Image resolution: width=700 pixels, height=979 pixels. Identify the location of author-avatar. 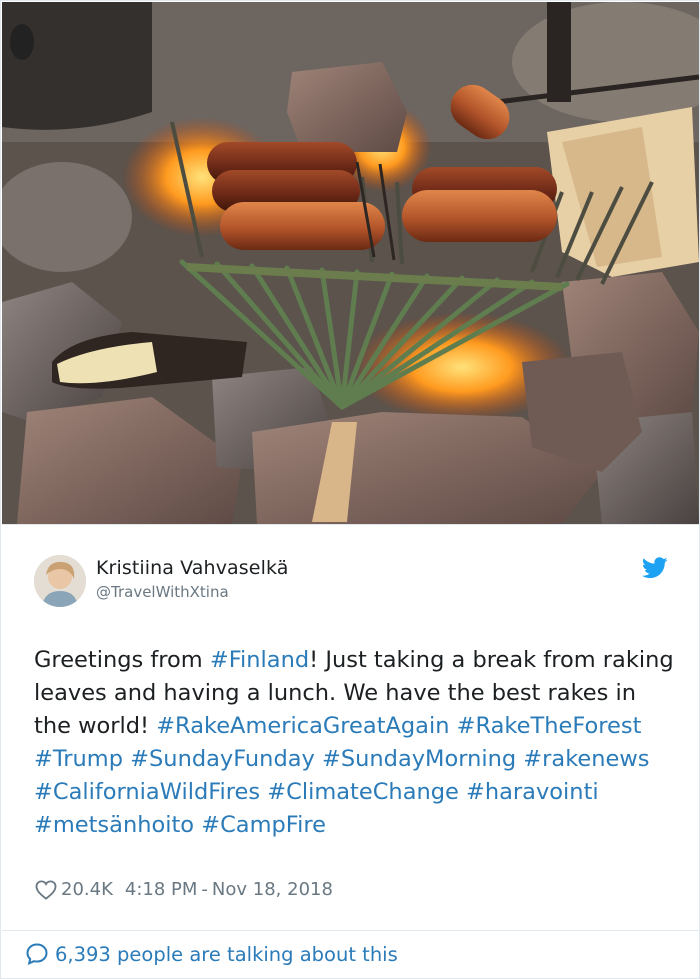
(60, 581).